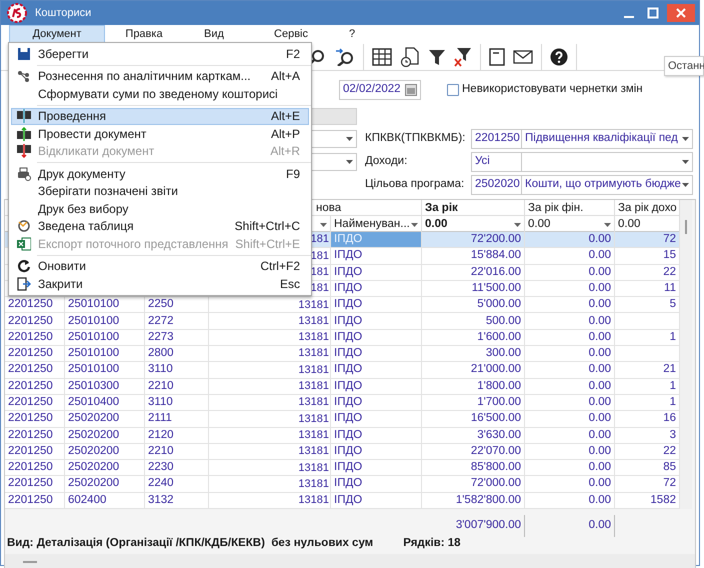  Describe the element at coordinates (582, 162) in the screenshot. I see `combo-field: Усі` at that location.